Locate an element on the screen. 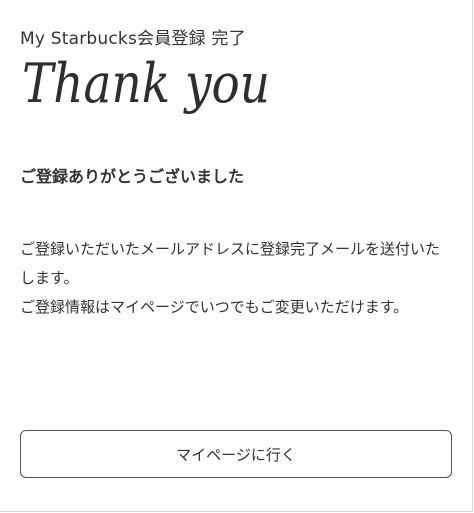 The width and height of the screenshot is (474, 513). completion-heading: ご登録ありがとうございました is located at coordinates (132, 176).